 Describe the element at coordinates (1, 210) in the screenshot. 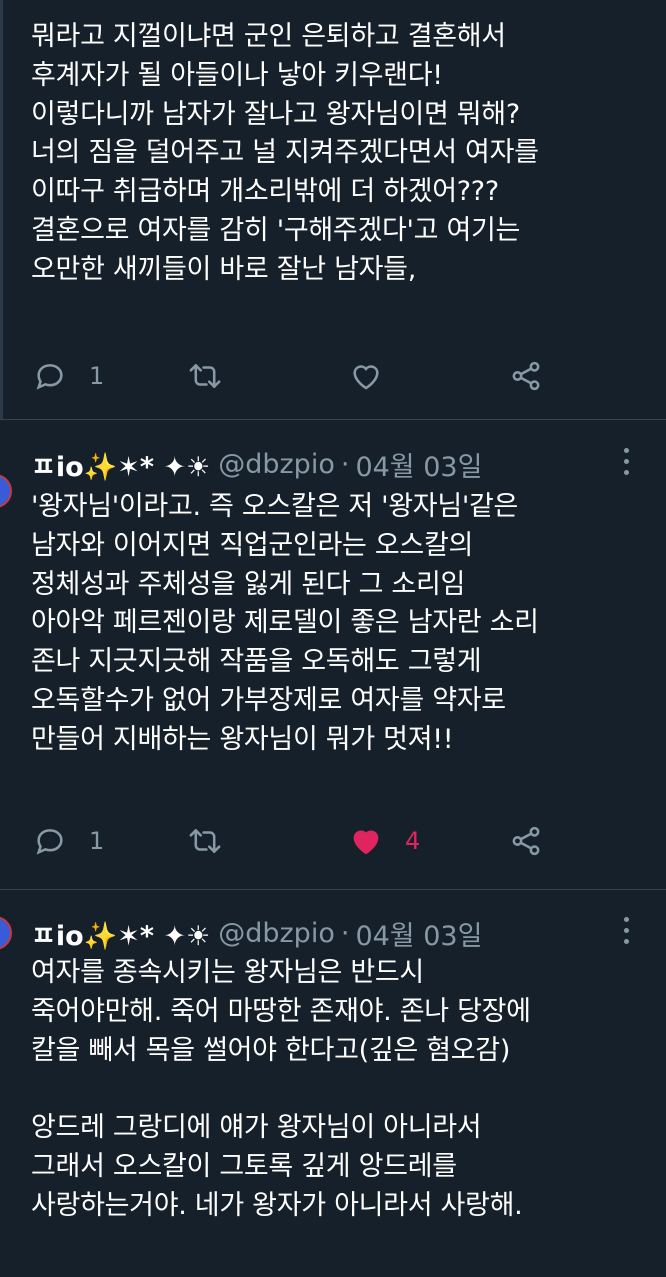

I see `thread-line` at that location.